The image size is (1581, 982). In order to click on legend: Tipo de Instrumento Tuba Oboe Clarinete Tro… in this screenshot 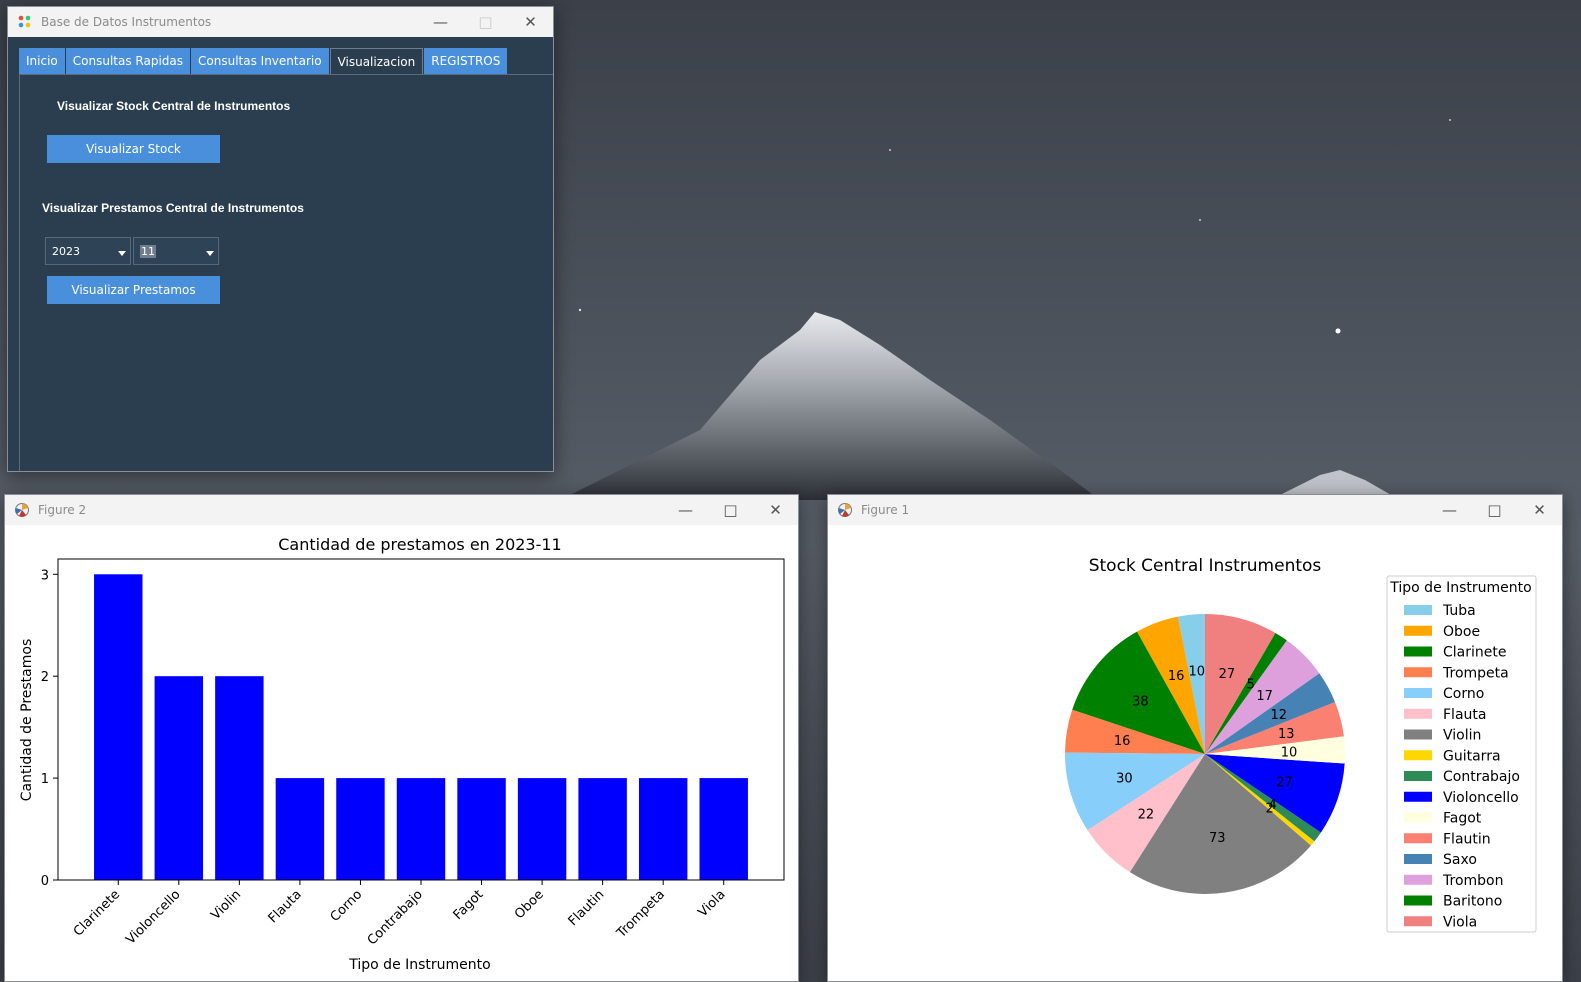, I will do `click(1461, 754)`.